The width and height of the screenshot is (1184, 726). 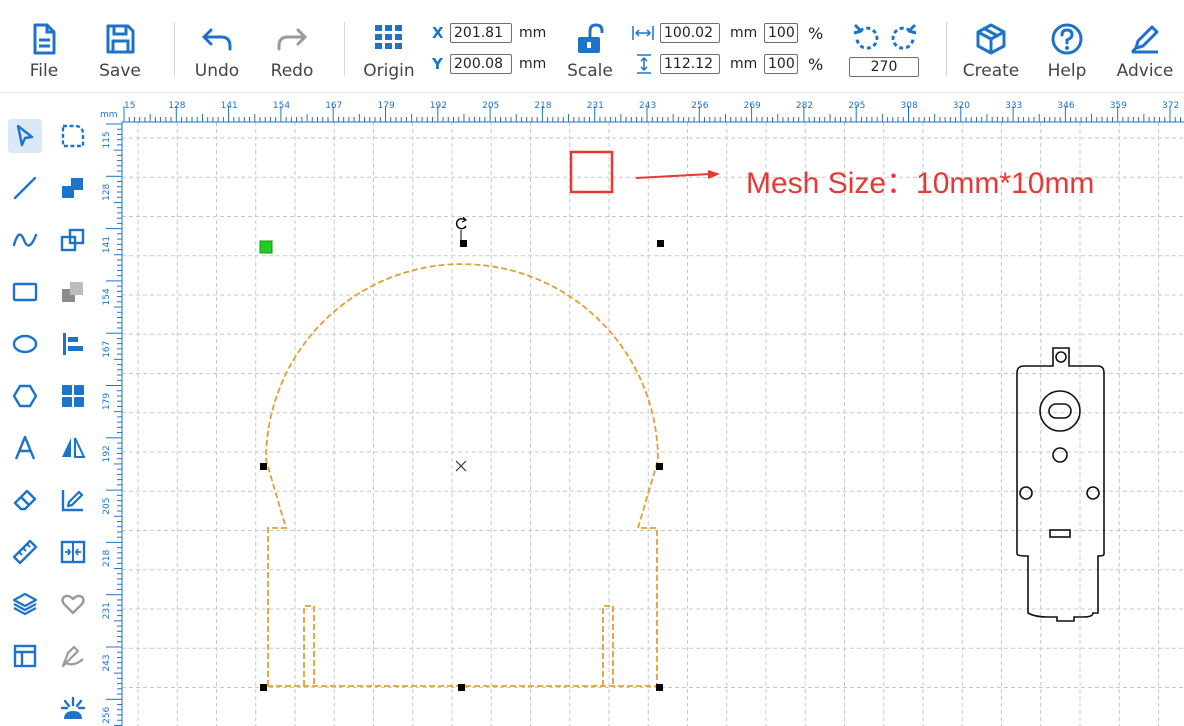 What do you see at coordinates (176, 106) in the screenshot?
I see `ruler-label: 128` at bounding box center [176, 106].